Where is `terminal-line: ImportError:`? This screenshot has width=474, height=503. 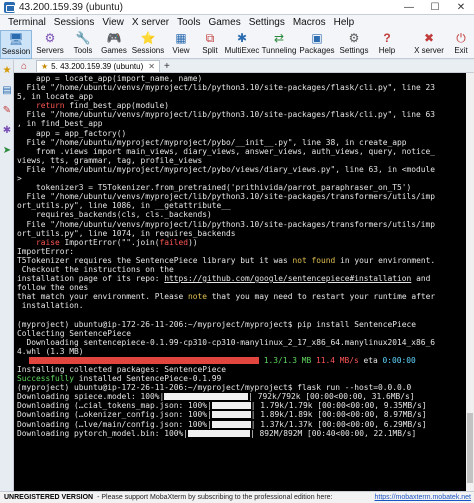
terminal-line: ImportError: is located at coordinates (46, 251).